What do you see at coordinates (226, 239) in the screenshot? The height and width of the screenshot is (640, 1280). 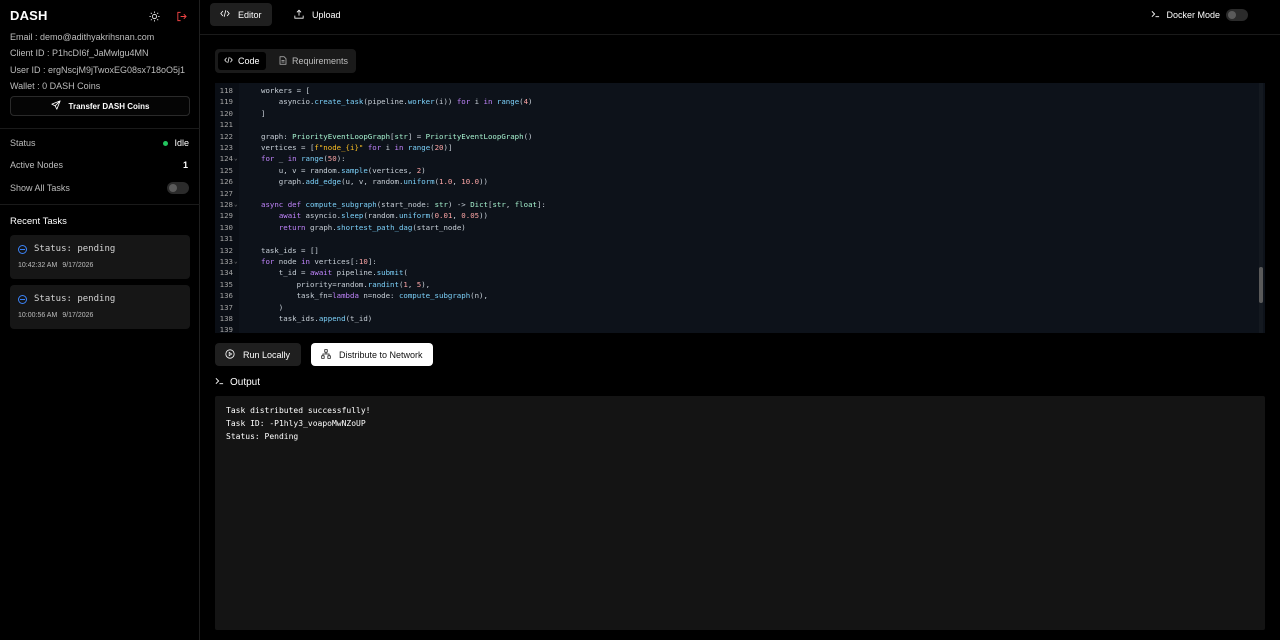 I see `line-number: 131` at bounding box center [226, 239].